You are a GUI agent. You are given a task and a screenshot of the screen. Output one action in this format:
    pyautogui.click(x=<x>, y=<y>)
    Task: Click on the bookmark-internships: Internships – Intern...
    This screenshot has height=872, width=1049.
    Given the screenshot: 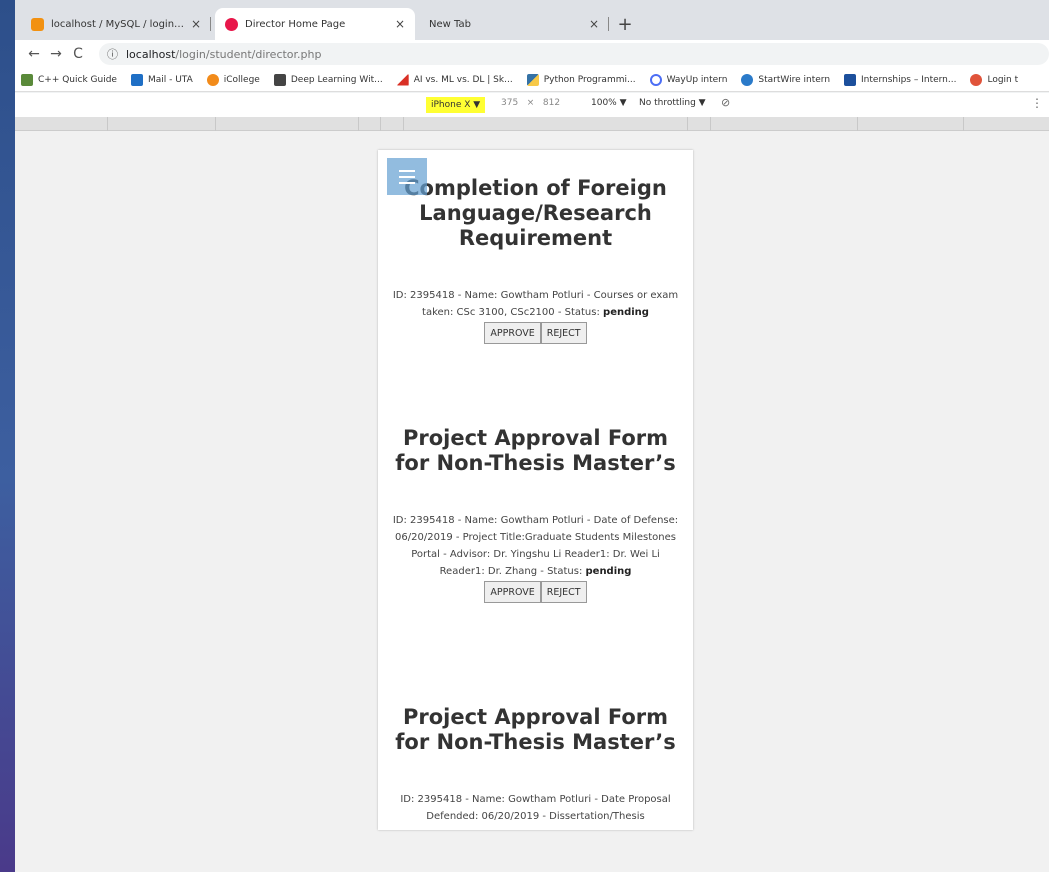 What is the action you would take?
    pyautogui.click(x=900, y=79)
    